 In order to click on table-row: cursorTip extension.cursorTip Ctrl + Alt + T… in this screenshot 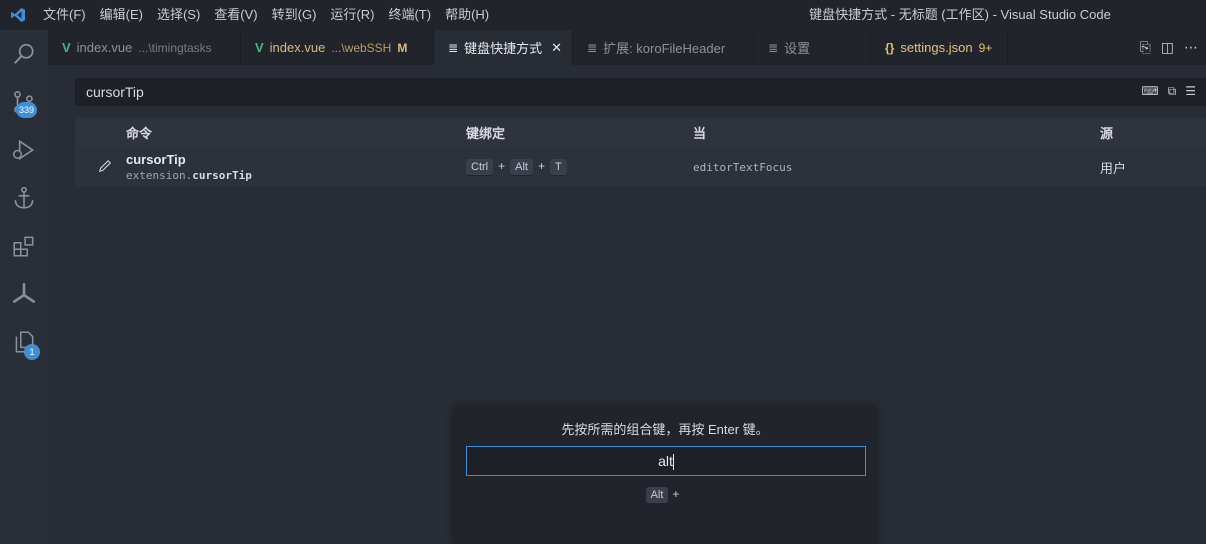, I will do `click(640, 167)`.